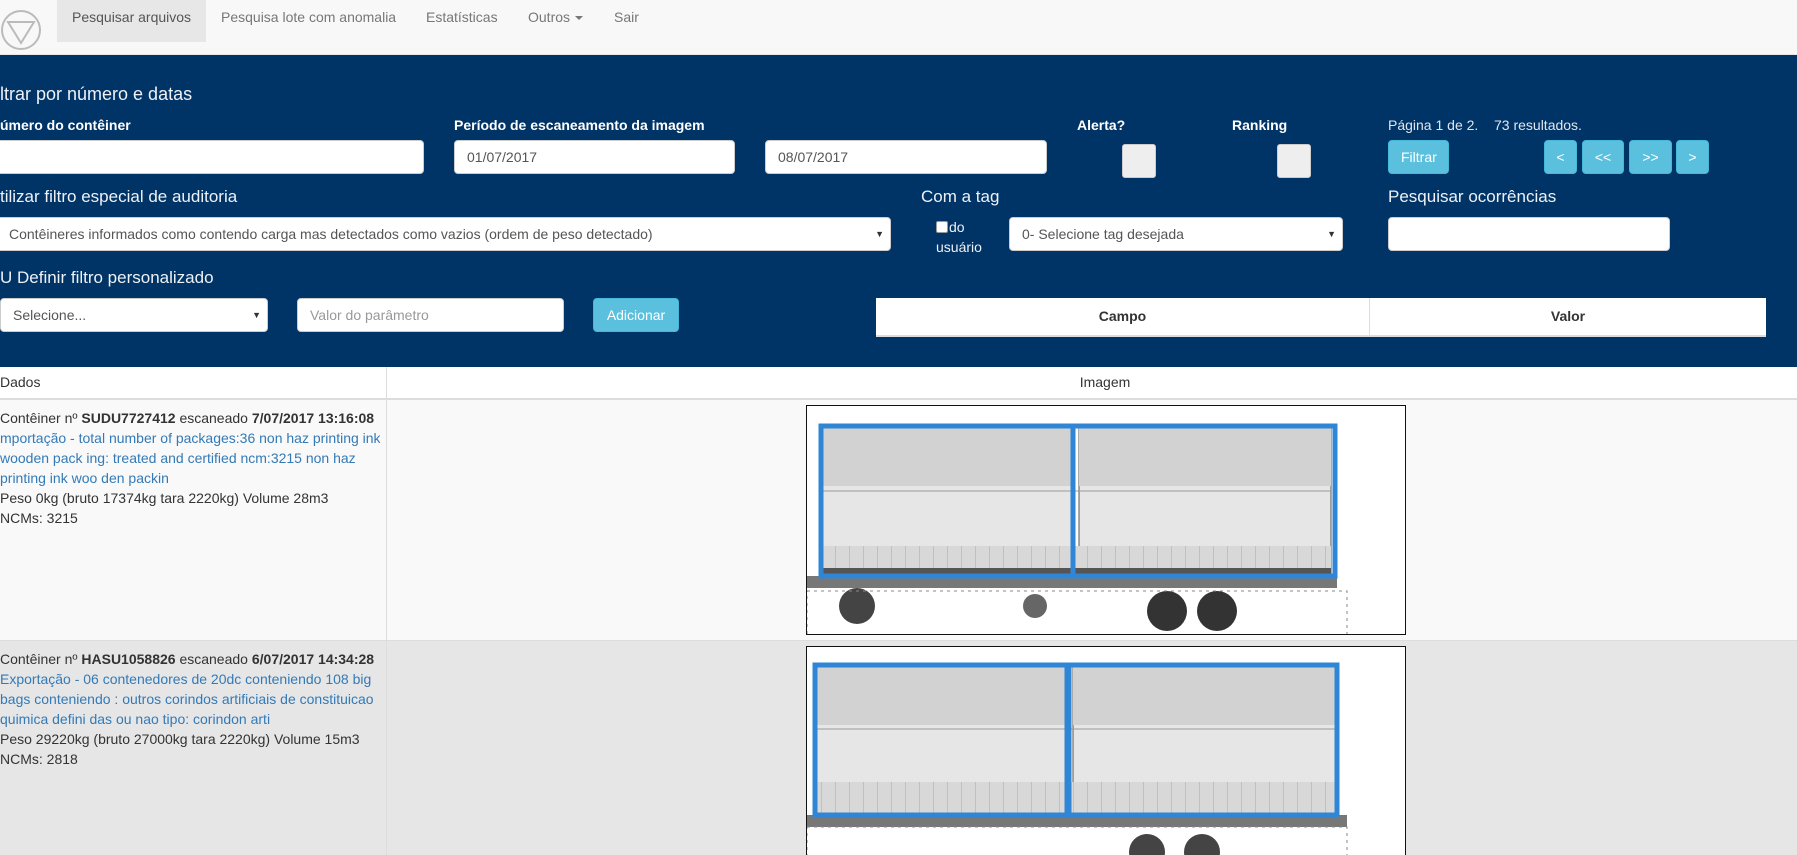  I want to click on nav-outros-label: Outros, so click(549, 17).